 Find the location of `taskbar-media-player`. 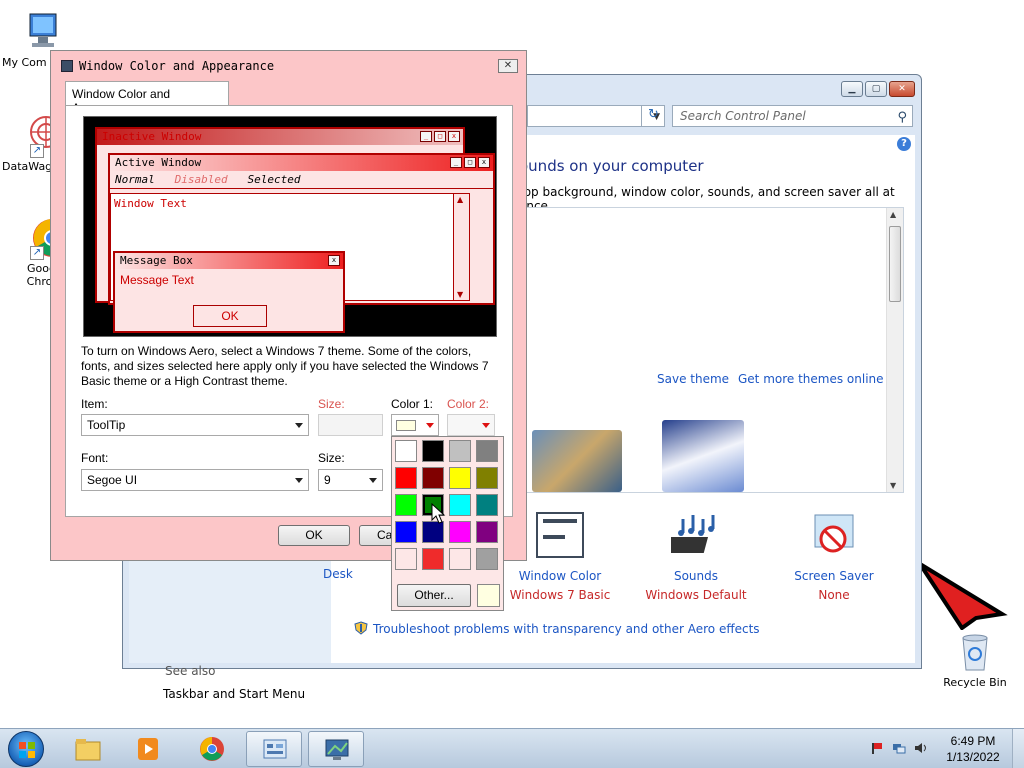

taskbar-media-player is located at coordinates (148, 749).